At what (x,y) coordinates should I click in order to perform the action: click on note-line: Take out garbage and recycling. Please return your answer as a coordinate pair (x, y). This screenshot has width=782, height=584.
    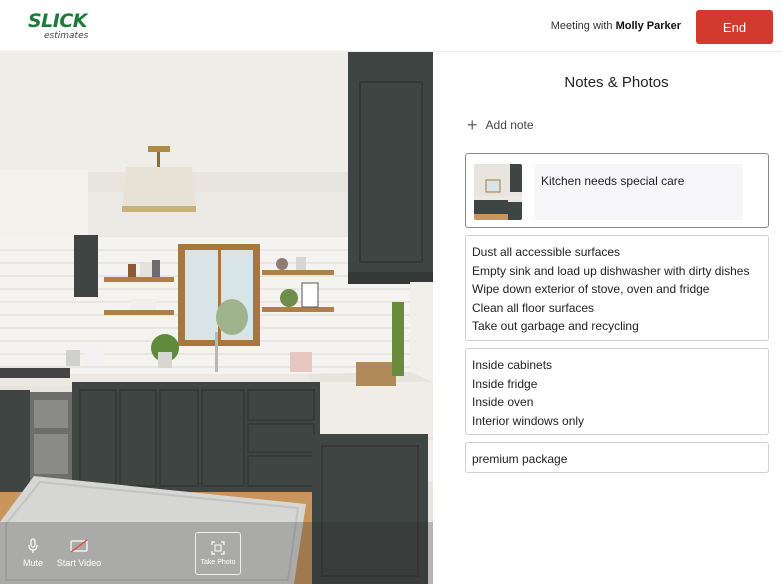
    Looking at the image, I should click on (555, 326).